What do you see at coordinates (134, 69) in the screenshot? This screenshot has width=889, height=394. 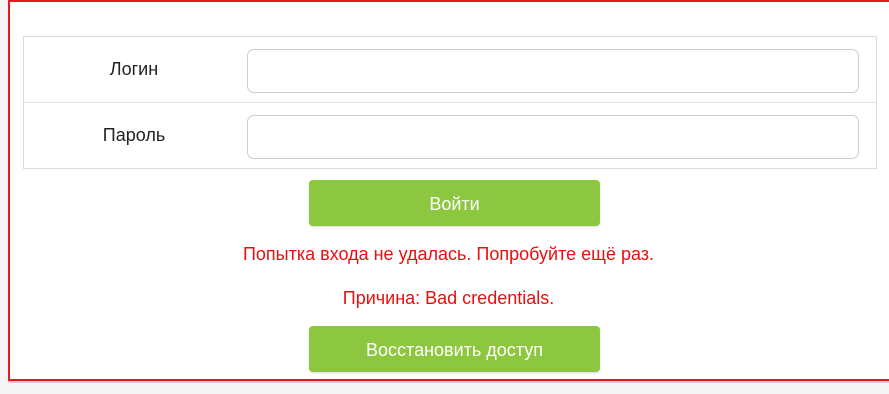 I see `login-label: Логин` at bounding box center [134, 69].